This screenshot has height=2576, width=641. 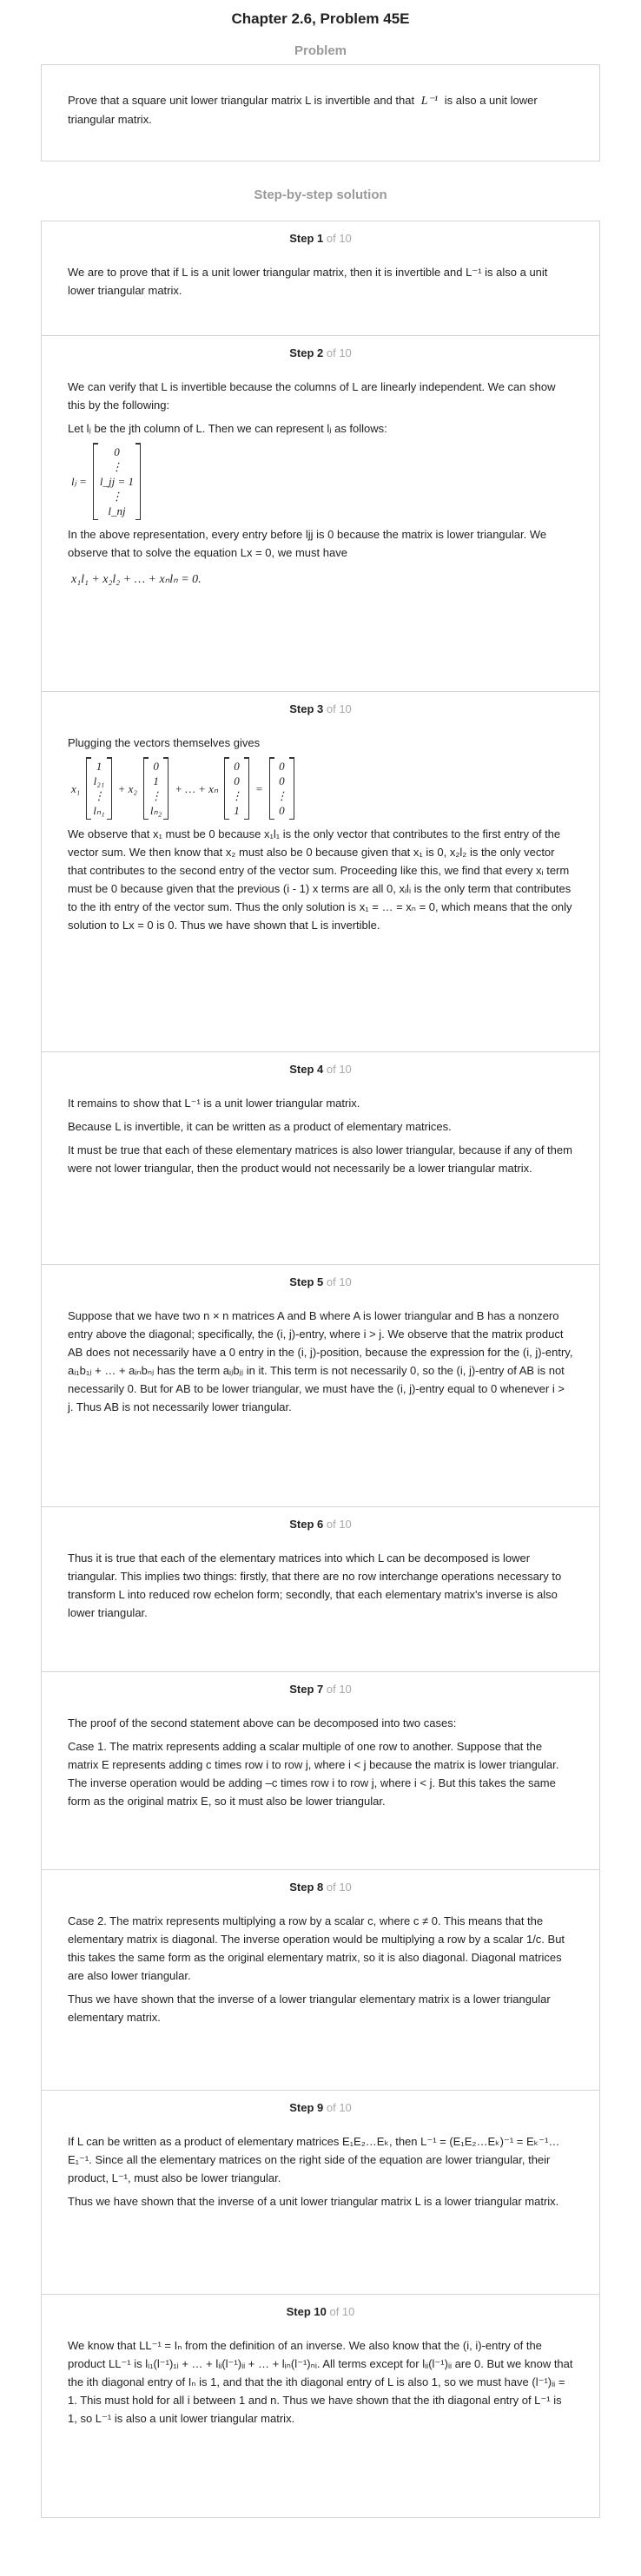 I want to click on step-title: Step 7 of 10, so click(x=320, y=1689).